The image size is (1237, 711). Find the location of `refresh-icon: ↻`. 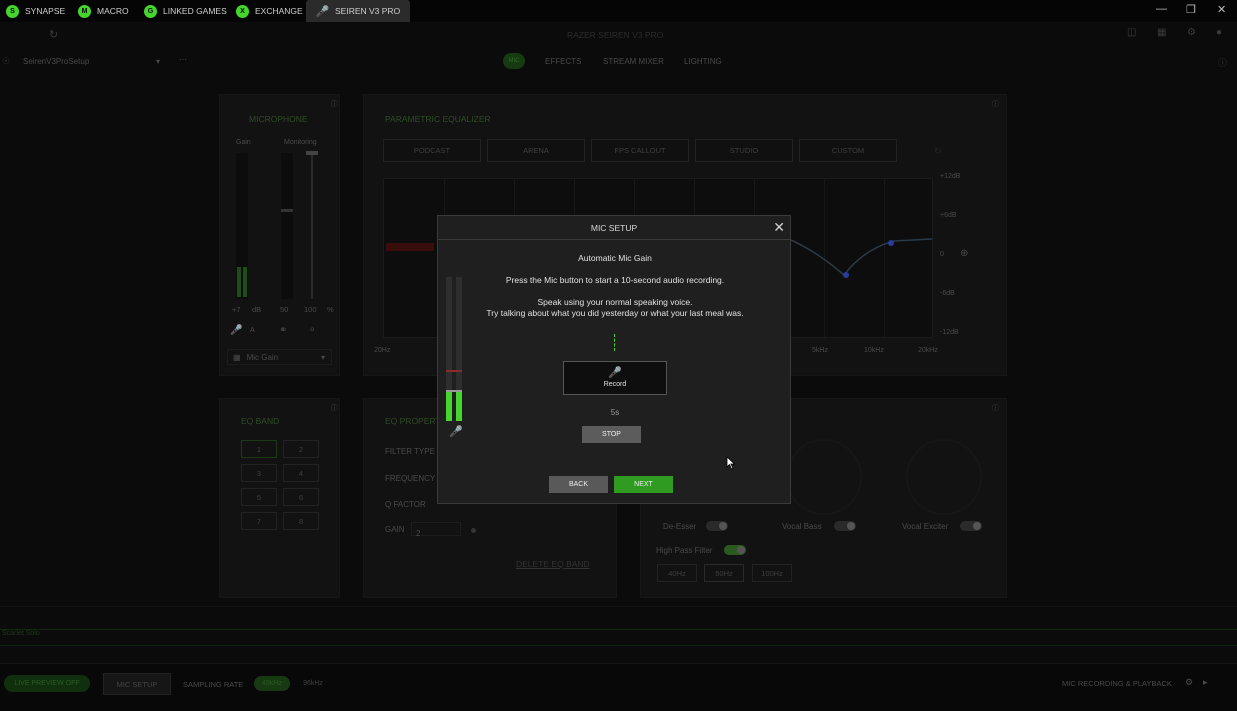

refresh-icon: ↻ is located at coordinates (53, 34).